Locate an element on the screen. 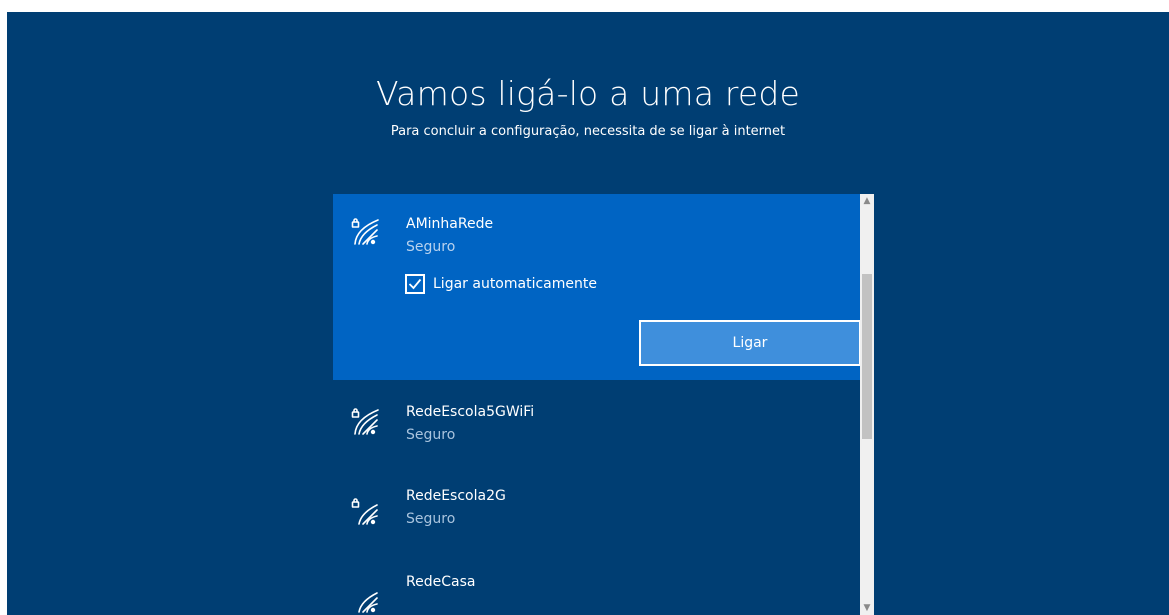 Image resolution: width=1169 pixels, height=615 pixels. page-title: Vamos ligá-lo a uma rede is located at coordinates (588, 93).